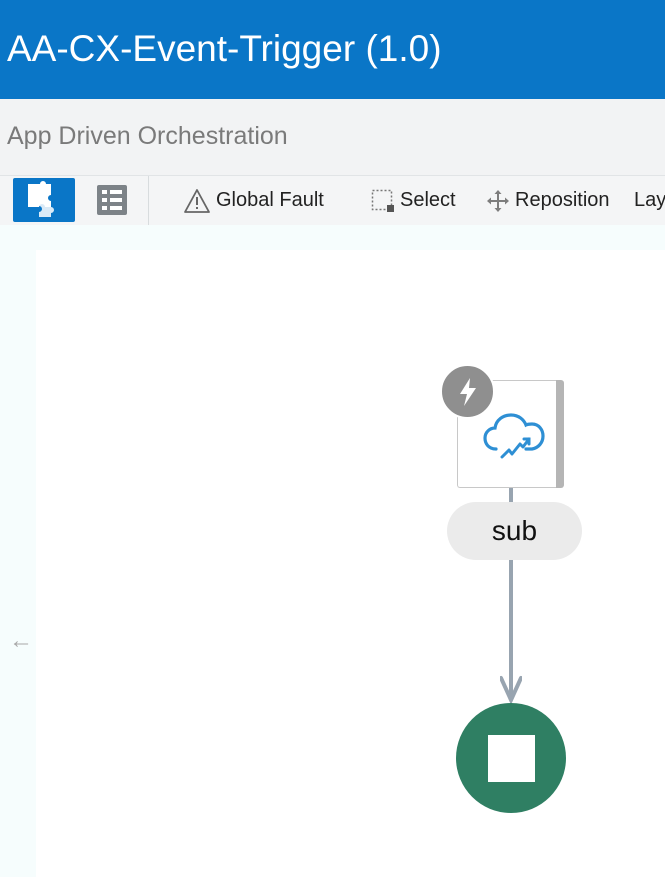  I want to click on integration-title: AA-CX-Event-Trigger (1.0), so click(224, 48).